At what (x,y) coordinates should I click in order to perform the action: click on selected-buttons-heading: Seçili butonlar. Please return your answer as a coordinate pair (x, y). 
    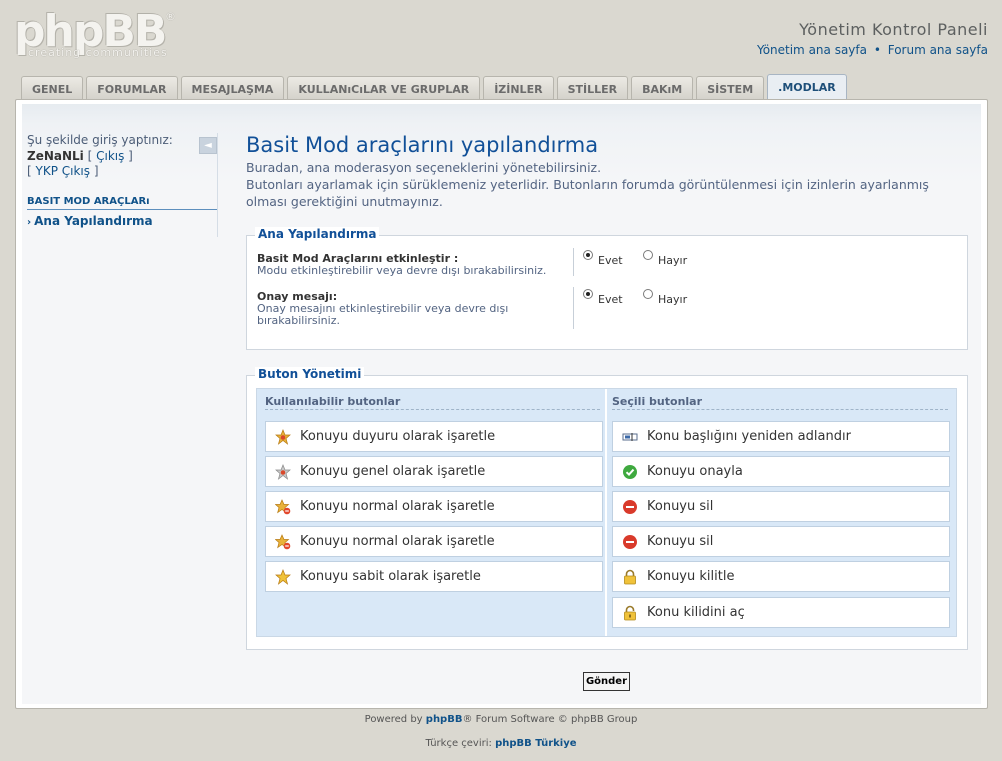
    Looking at the image, I should click on (780, 402).